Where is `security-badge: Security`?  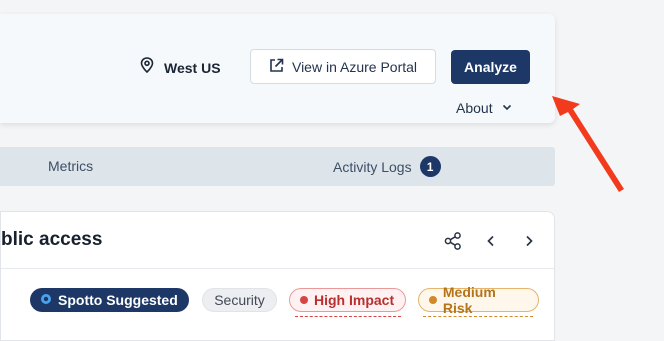
security-badge: Security is located at coordinates (239, 300).